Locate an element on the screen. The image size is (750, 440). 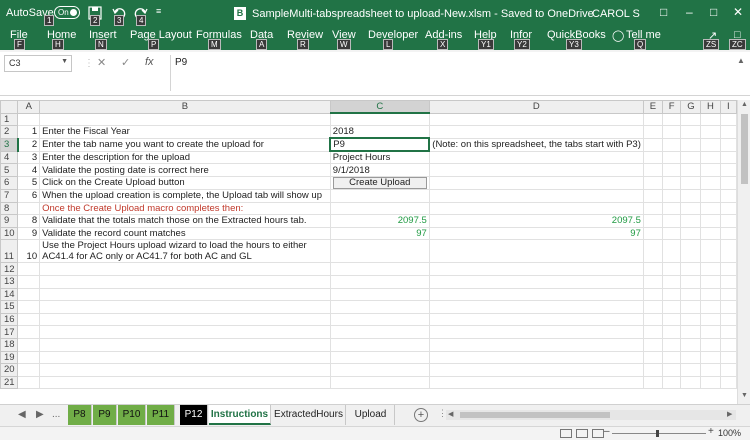
row-header: 20 is located at coordinates (9, 370).